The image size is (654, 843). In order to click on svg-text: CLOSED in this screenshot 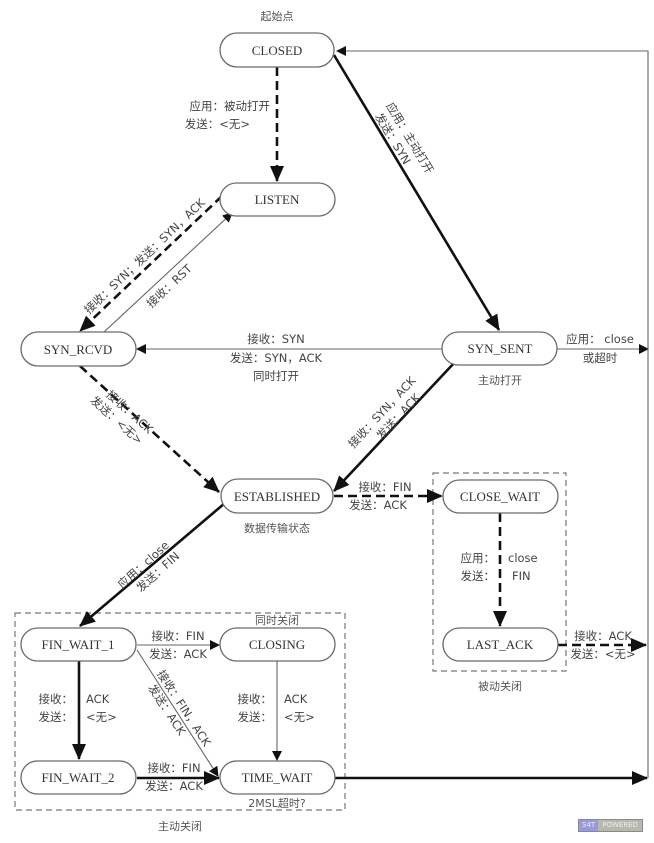, I will do `click(277, 50)`.